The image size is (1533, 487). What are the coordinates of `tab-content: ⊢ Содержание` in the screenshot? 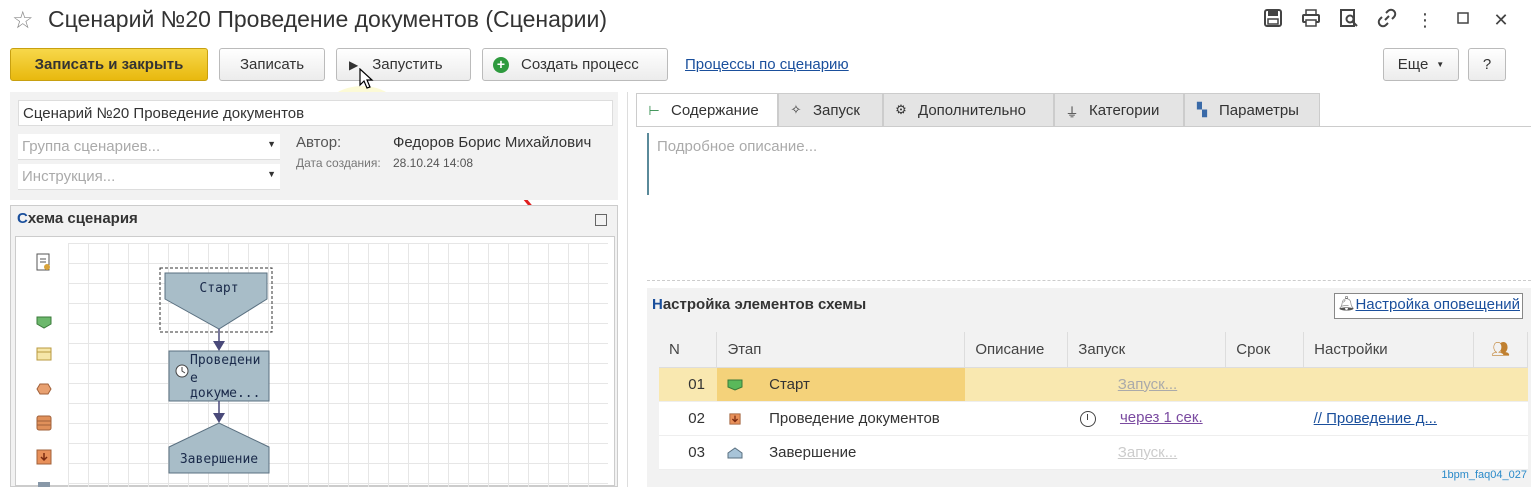 It's located at (707, 110).